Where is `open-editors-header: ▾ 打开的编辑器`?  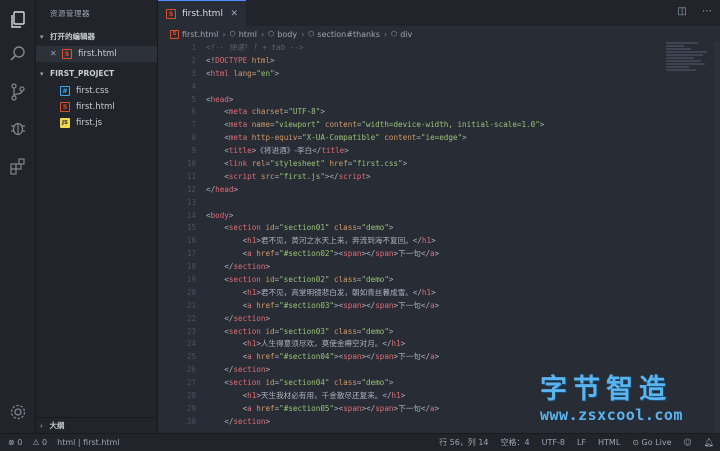 open-editors-header: ▾ 打开的编辑器 is located at coordinates (96, 37).